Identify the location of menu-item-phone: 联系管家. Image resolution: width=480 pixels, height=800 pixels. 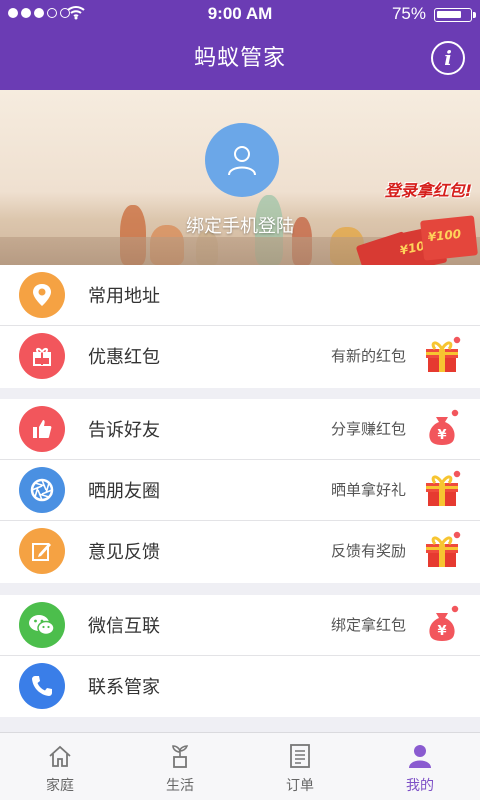
(240, 686).